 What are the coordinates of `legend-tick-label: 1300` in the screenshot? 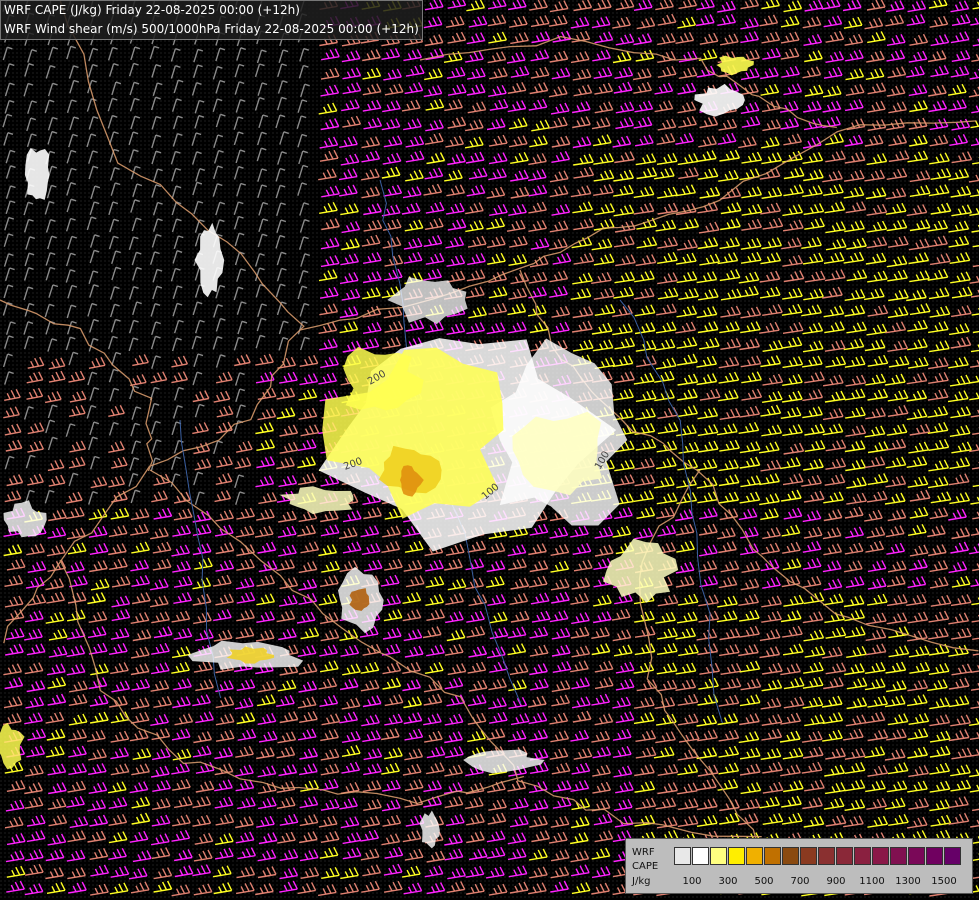 It's located at (908, 881).